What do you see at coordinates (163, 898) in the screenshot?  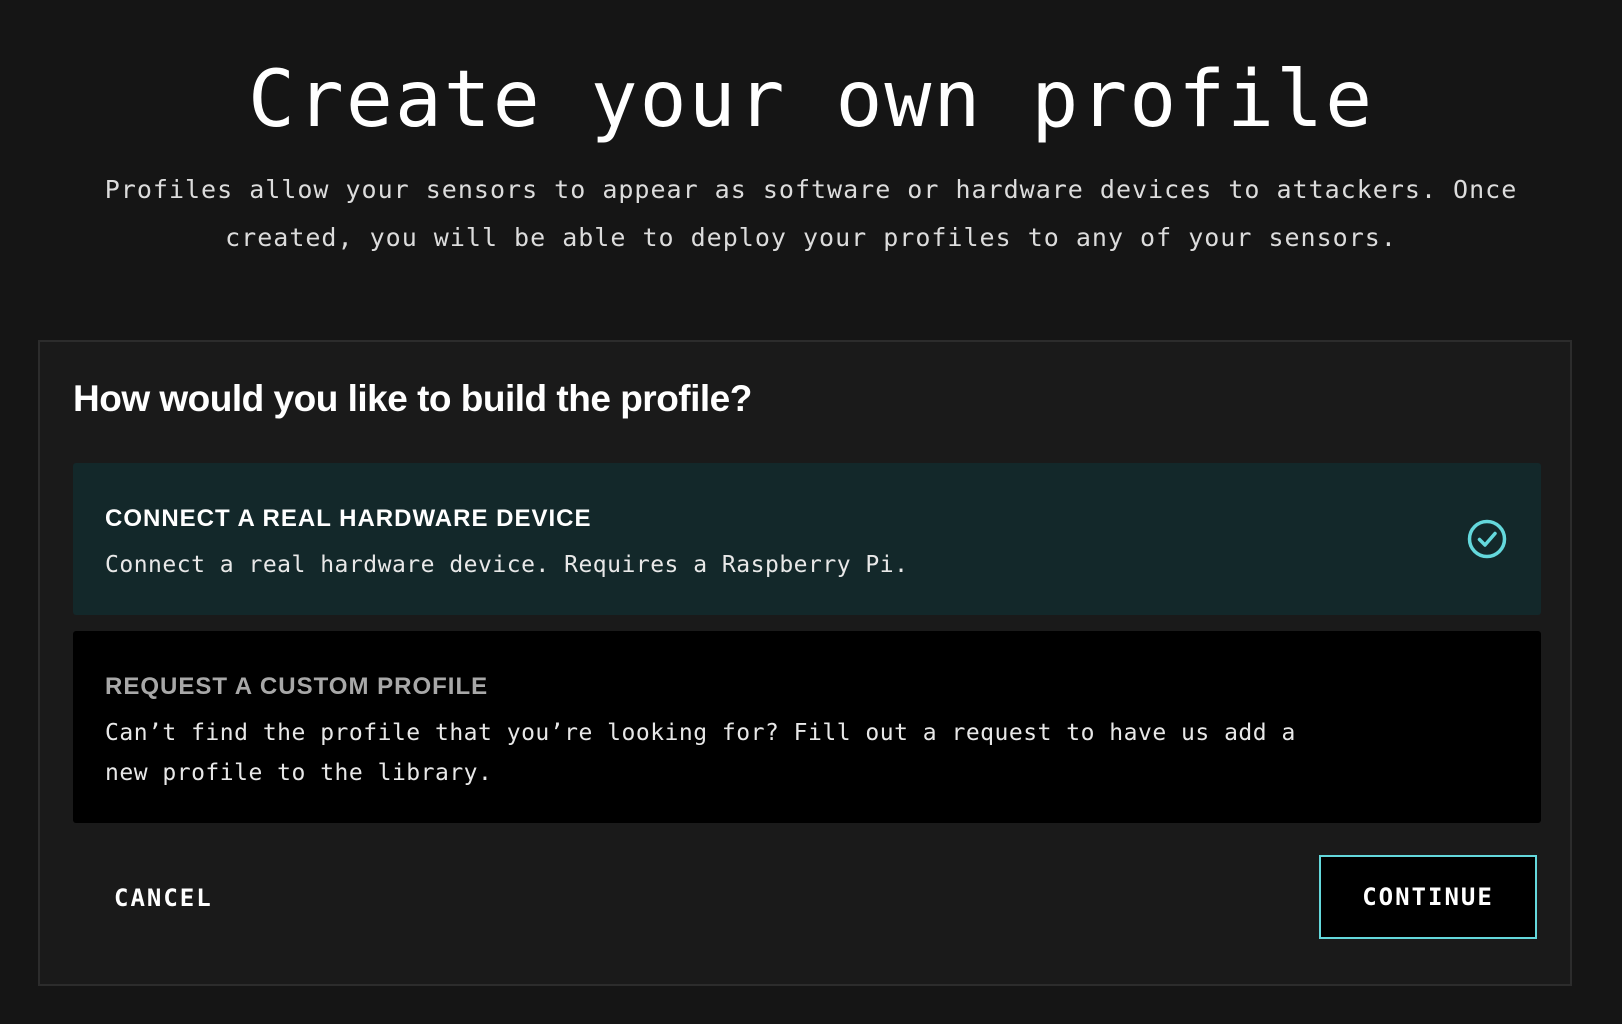 I see `cancel-button: CANCEL` at bounding box center [163, 898].